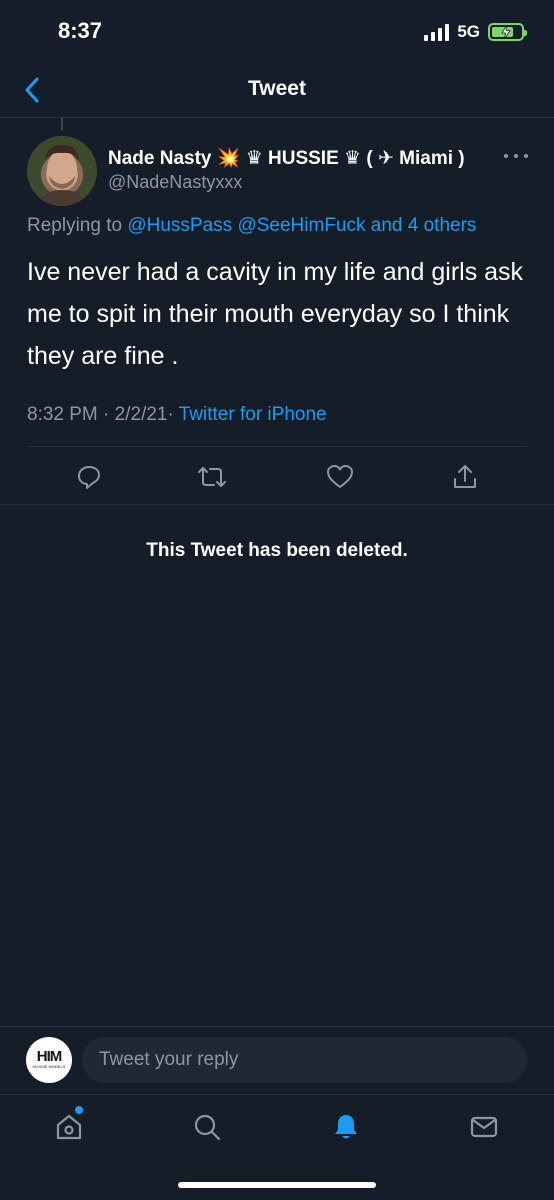 This screenshot has width=554, height=1200. I want to click on tweet-time: 8:32 PM, so click(62, 414).